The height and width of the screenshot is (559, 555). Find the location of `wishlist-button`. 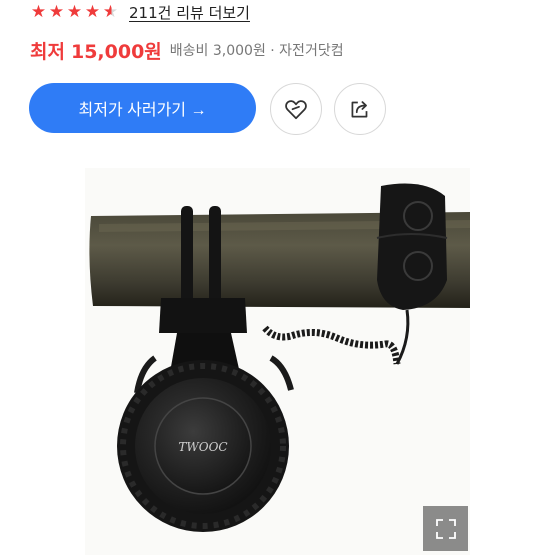

wishlist-button is located at coordinates (296, 109).